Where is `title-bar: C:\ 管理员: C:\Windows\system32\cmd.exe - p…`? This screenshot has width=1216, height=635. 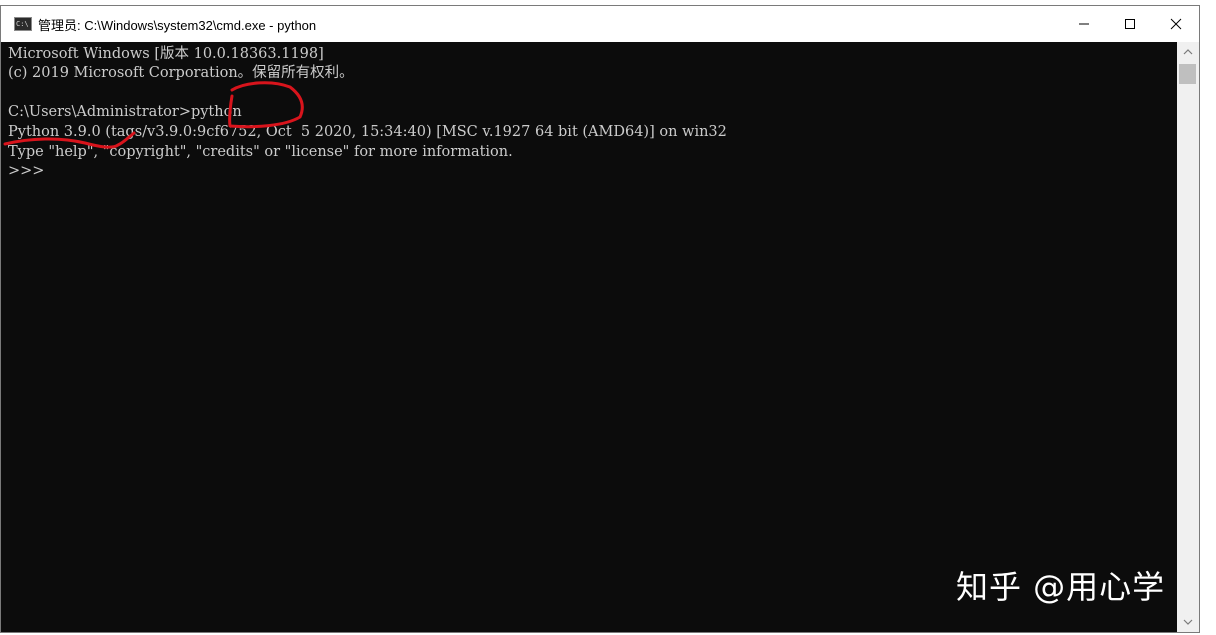 title-bar: C:\ 管理员: C:\Windows\system32\cmd.exe - p… is located at coordinates (600, 24).